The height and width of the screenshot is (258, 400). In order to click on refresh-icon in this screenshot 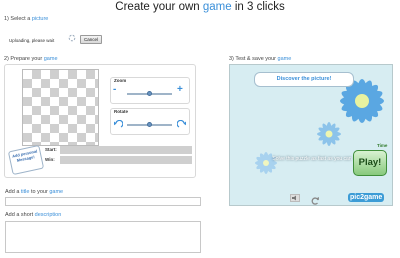, I will do `click(315, 199)`.